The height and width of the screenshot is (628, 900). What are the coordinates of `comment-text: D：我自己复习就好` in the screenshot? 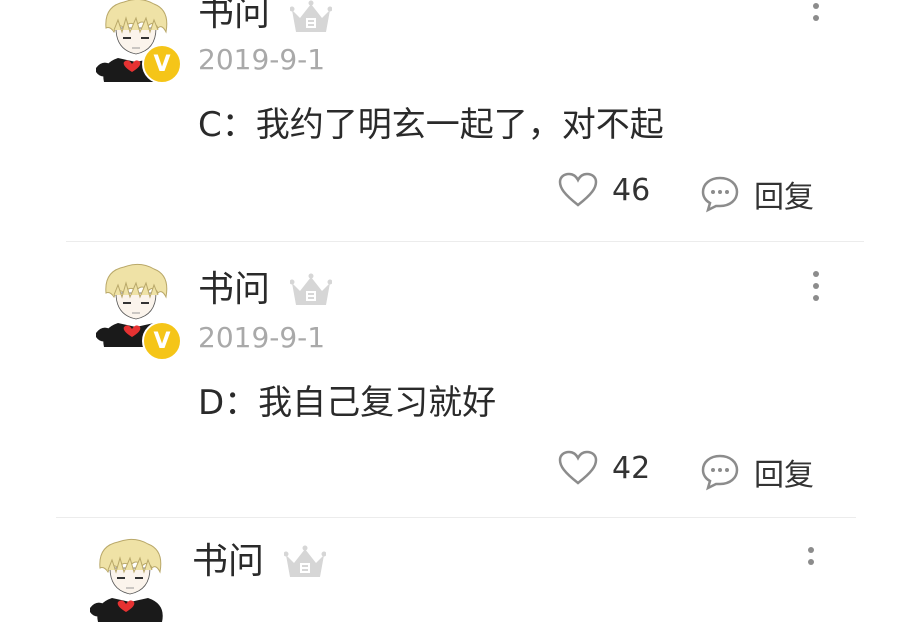 It's located at (347, 403).